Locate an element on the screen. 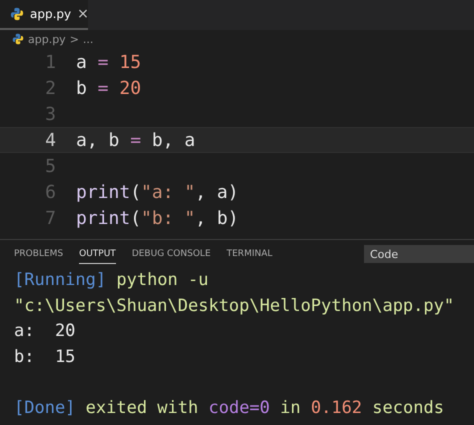 This screenshot has width=474, height=425. code-line: a, b = b, a is located at coordinates (136, 140).